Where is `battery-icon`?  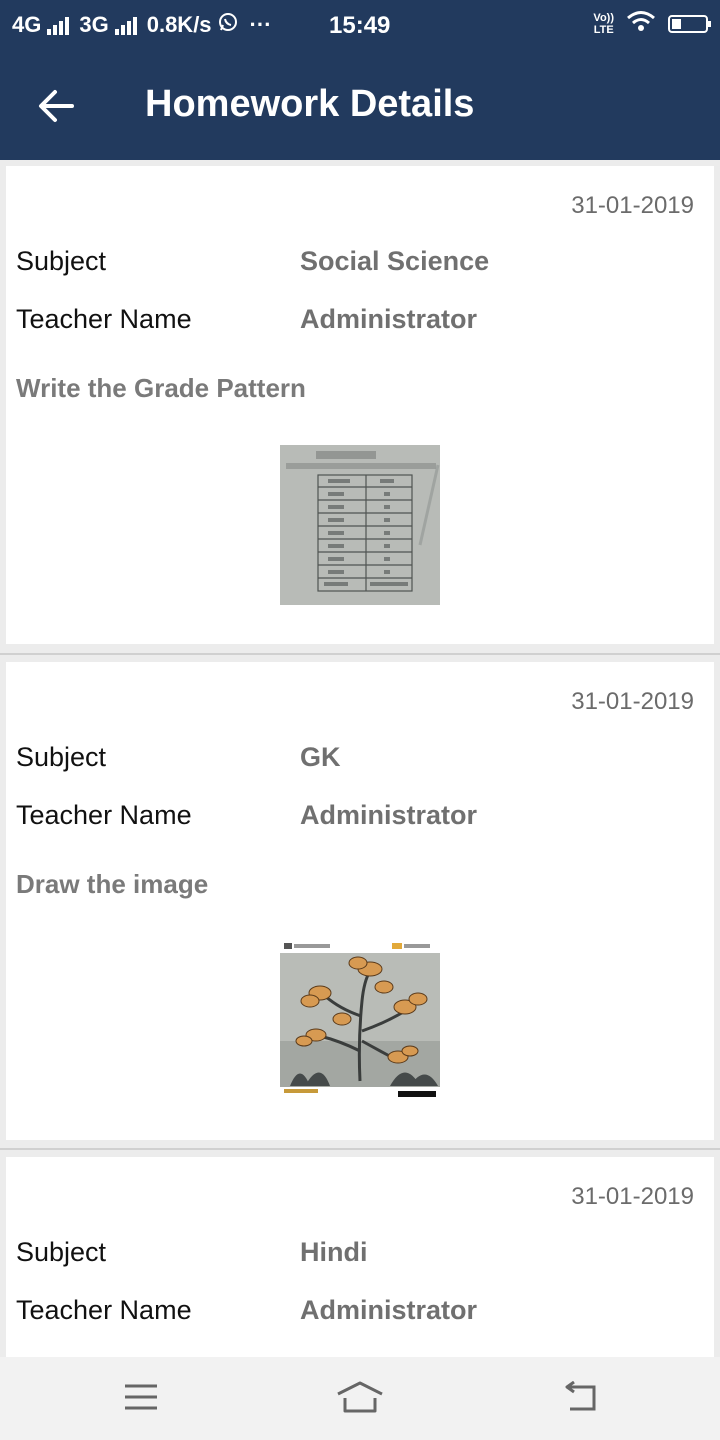
battery-icon is located at coordinates (689, 24).